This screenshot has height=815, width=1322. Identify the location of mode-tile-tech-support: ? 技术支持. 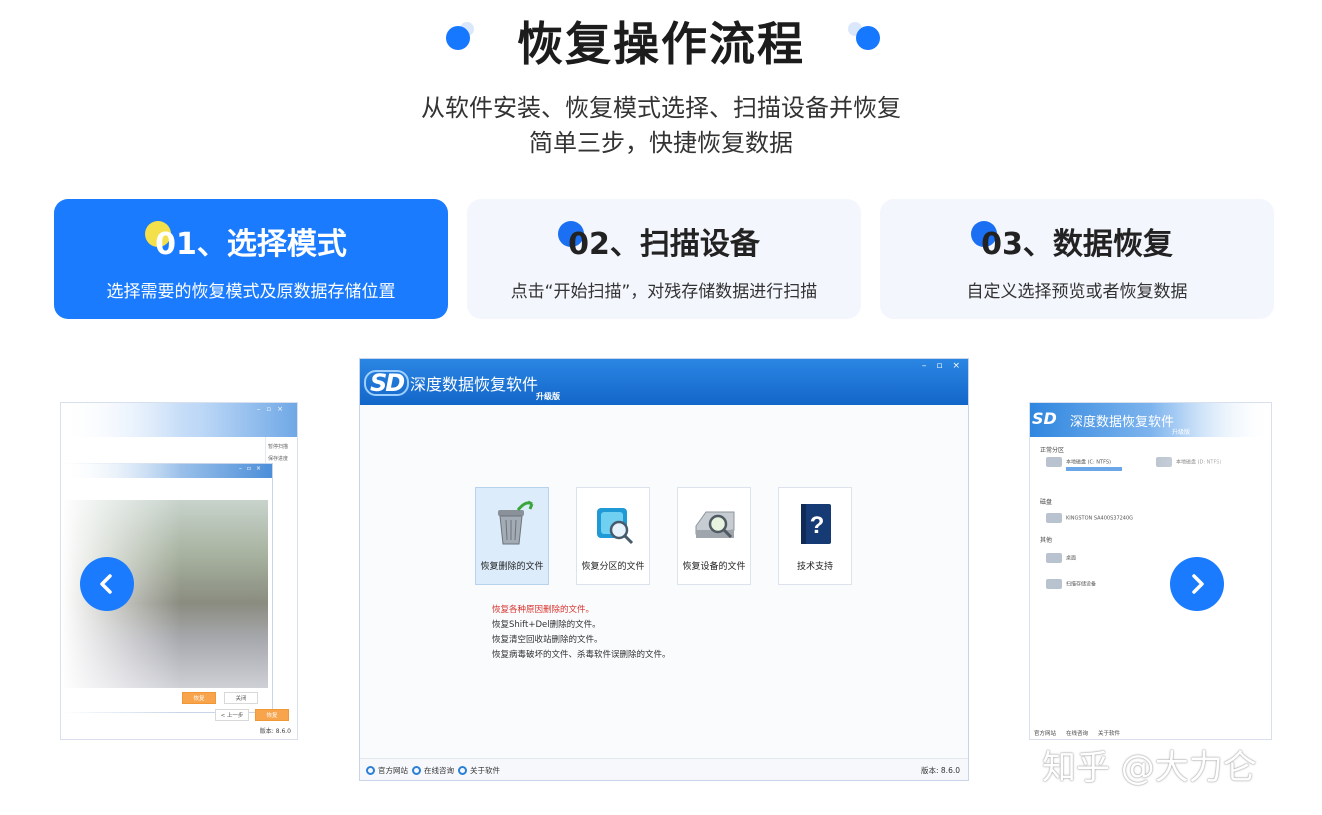
(815, 536).